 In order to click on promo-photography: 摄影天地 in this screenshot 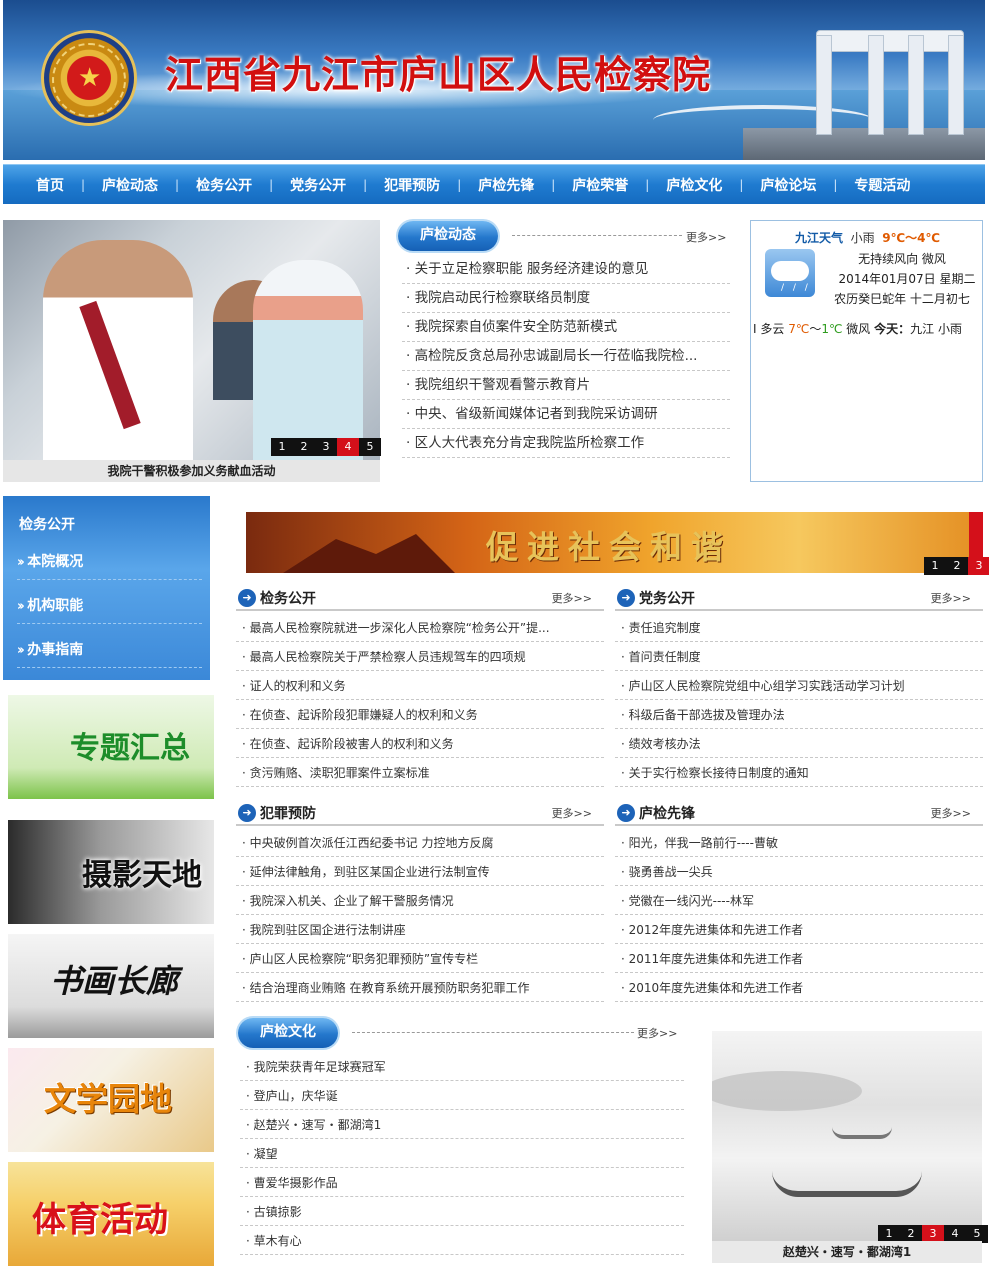, I will do `click(111, 872)`.